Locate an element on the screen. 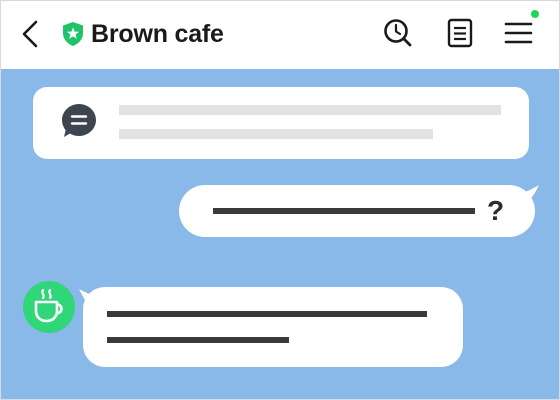 This screenshot has width=560, height=400. back-button is located at coordinates (30, 34).